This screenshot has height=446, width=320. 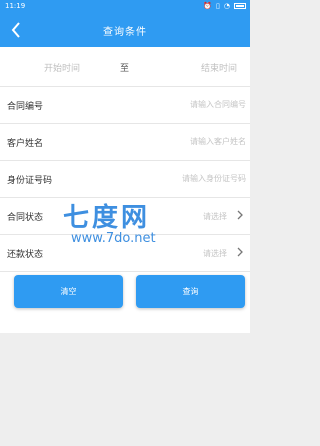 What do you see at coordinates (218, 6) in the screenshot?
I see `vibrate-icon: ▯` at bounding box center [218, 6].